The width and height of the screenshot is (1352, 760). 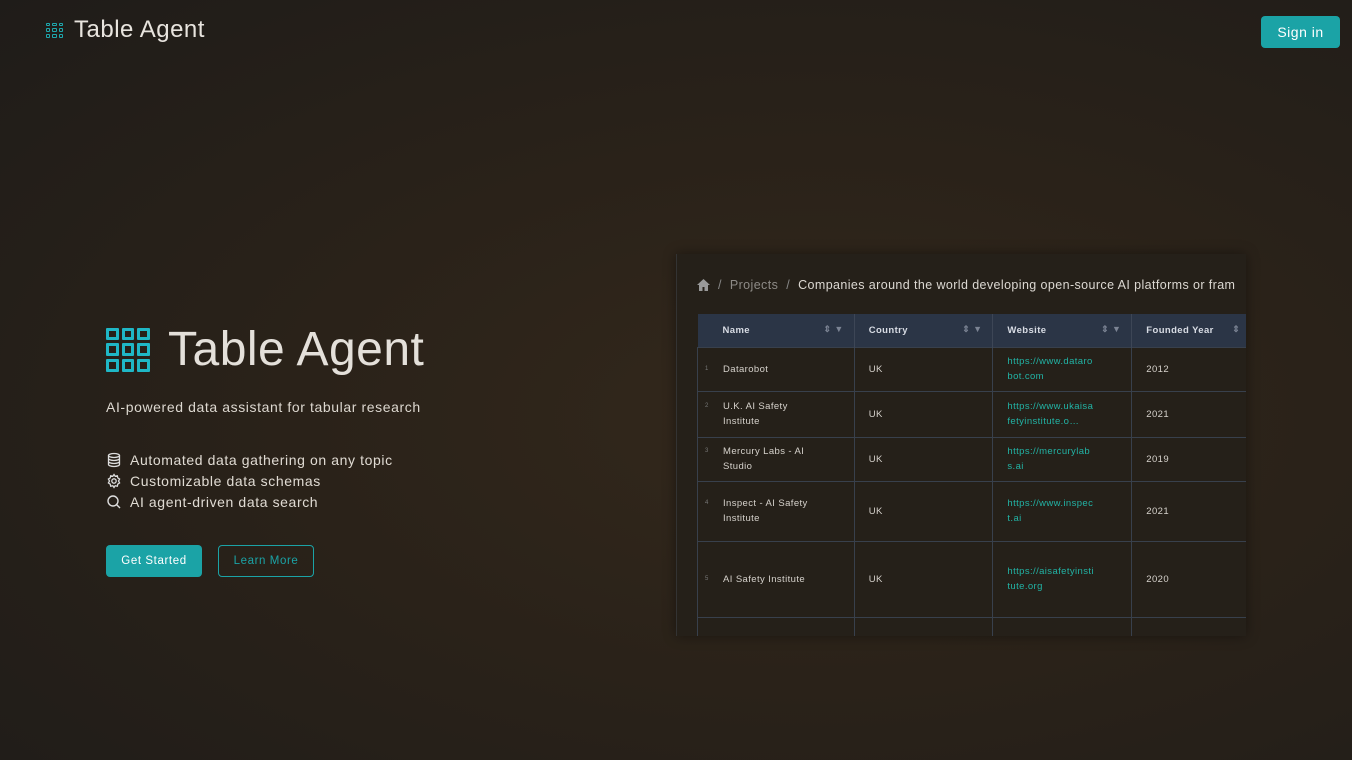 I want to click on website-link: https://mercurylabs.ai, so click(x=1051, y=459).